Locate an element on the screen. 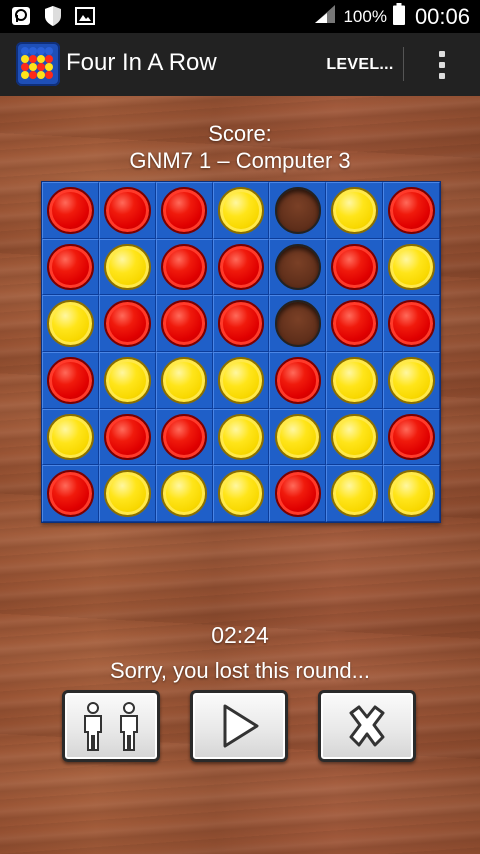 The width and height of the screenshot is (480, 854). score-line: GNM7 1 – Computer 3 is located at coordinates (240, 160).